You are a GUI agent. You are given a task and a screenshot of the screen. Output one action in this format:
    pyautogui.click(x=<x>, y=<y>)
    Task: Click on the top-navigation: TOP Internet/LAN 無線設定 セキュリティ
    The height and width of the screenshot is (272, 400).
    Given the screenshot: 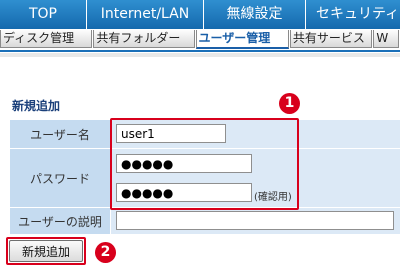 What is the action you would take?
    pyautogui.click(x=200, y=14)
    